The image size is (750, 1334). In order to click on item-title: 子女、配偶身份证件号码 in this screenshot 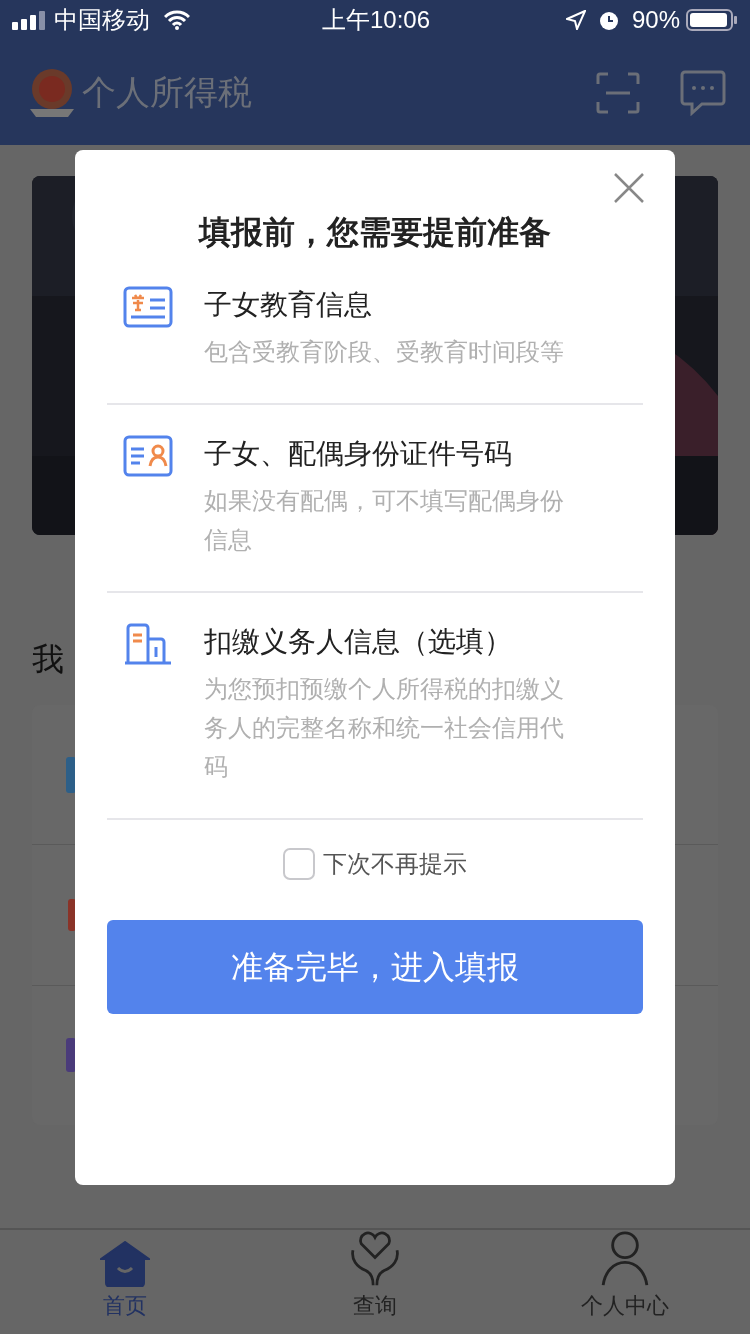, I will do `click(358, 454)`.